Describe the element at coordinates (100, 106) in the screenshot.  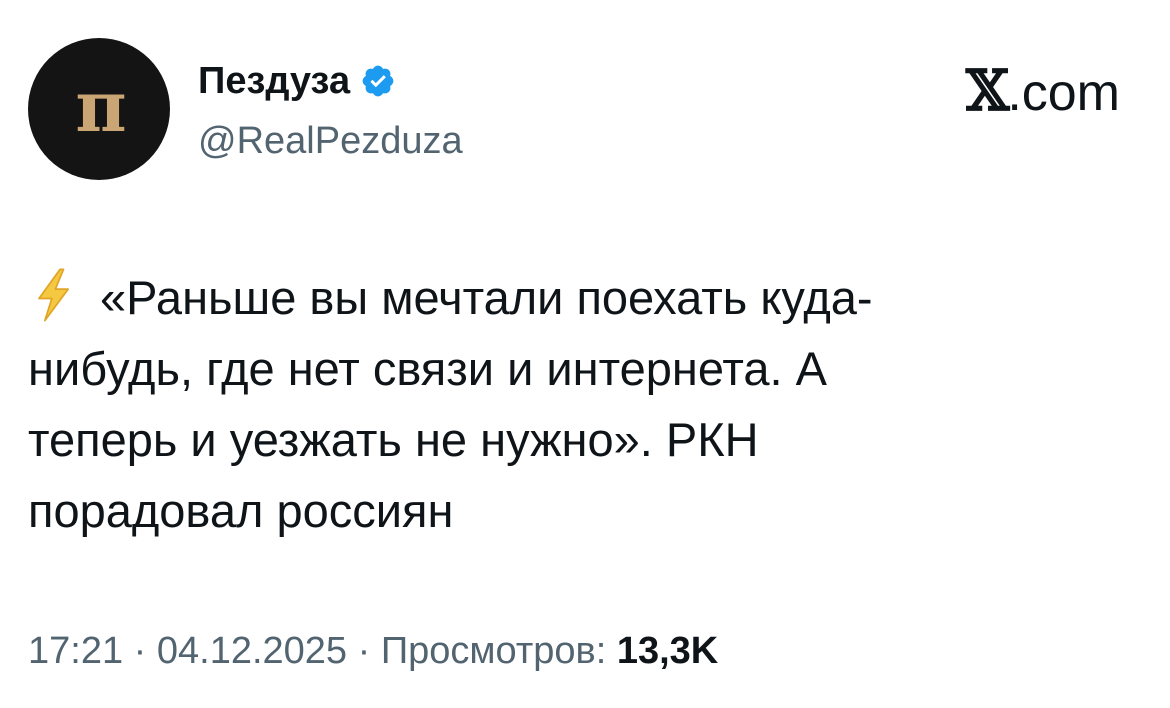
I see `avatar-logo: п` at that location.